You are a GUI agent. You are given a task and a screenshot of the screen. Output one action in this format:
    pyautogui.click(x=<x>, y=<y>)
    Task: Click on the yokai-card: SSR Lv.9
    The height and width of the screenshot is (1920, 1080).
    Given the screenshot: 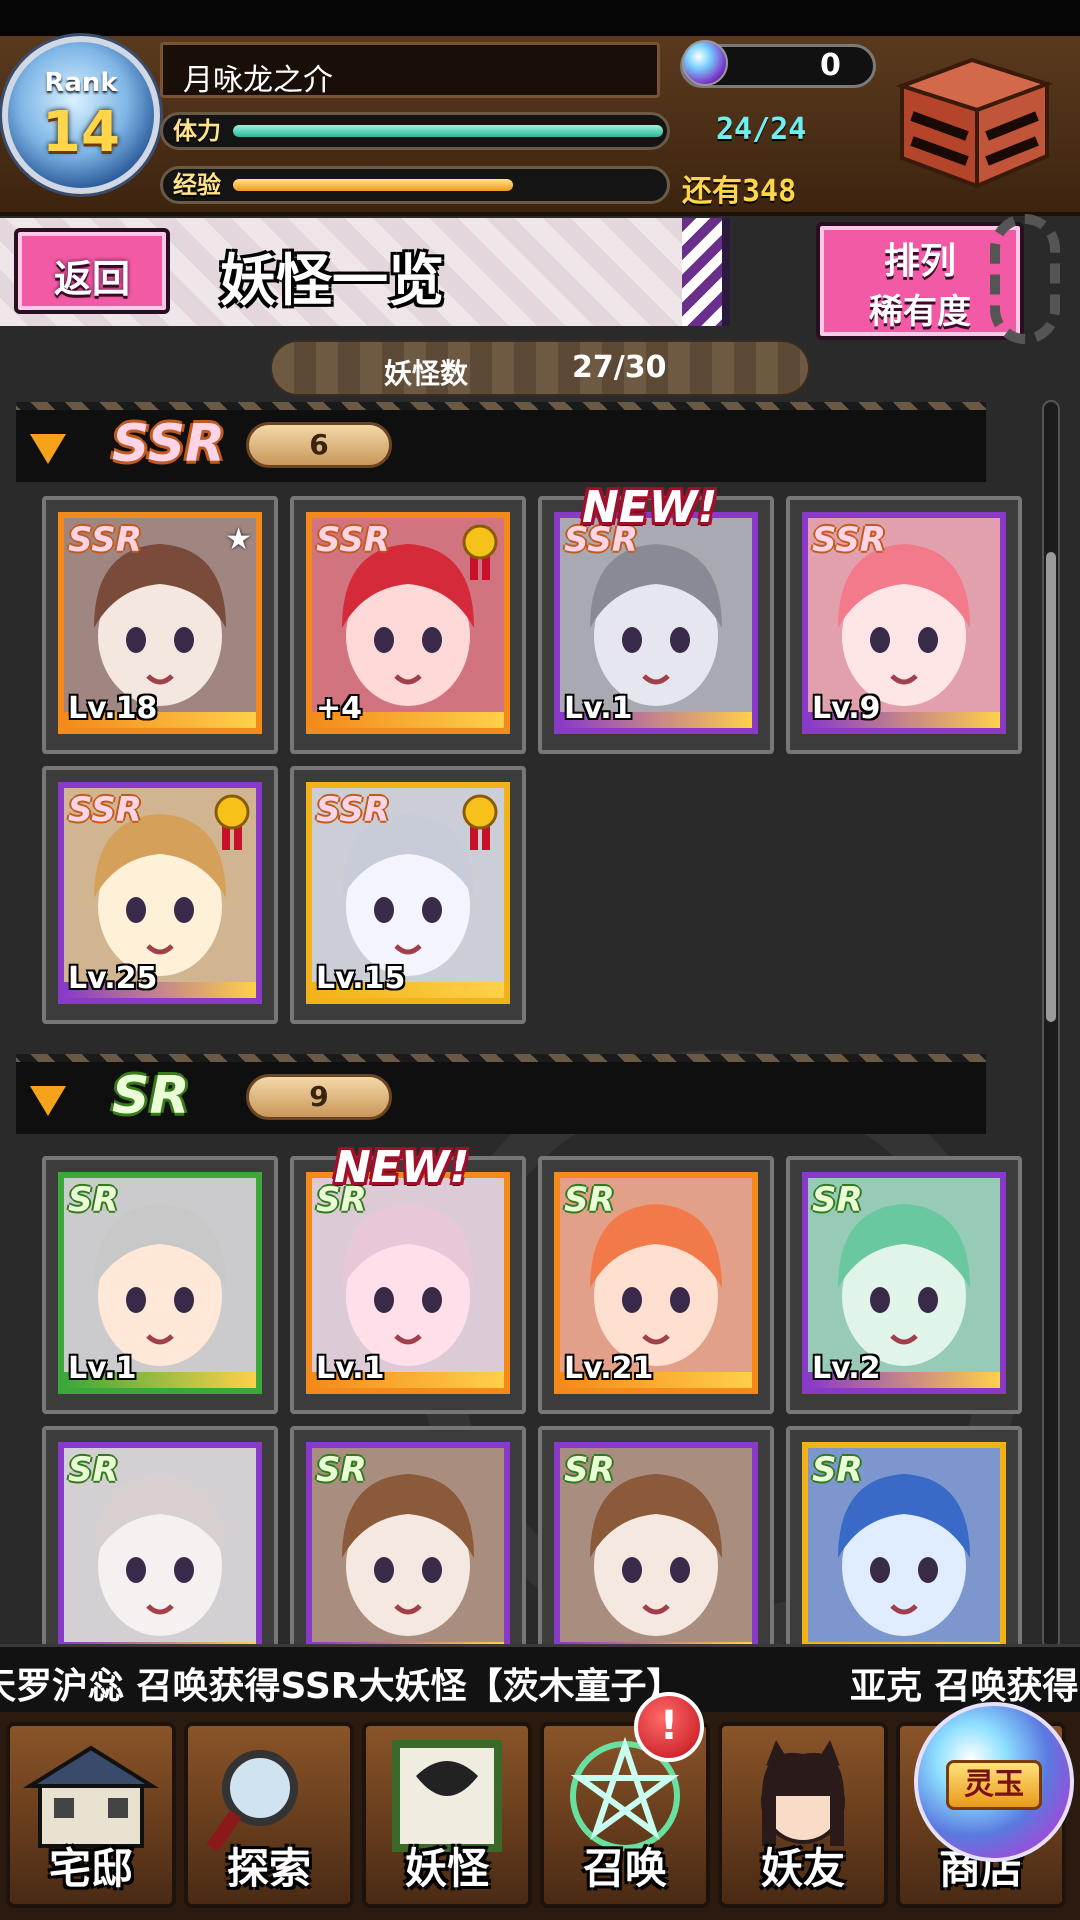 What is the action you would take?
    pyautogui.click(x=904, y=625)
    